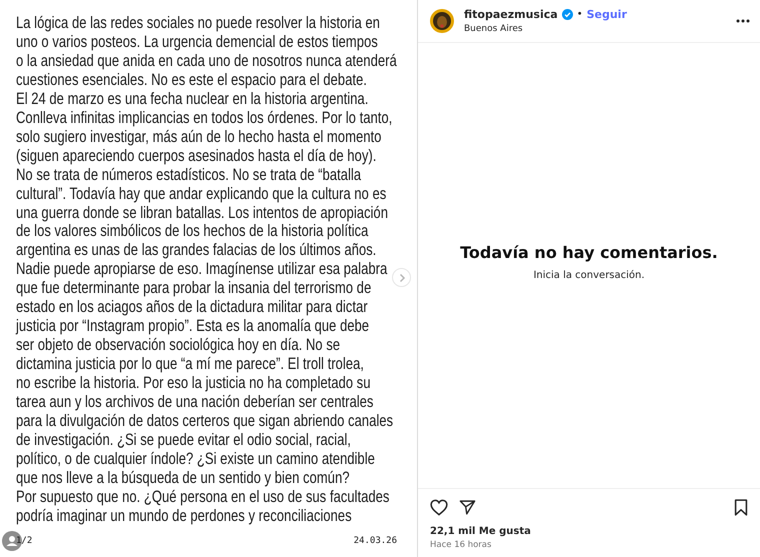  Describe the element at coordinates (606, 14) in the screenshot. I see `follow-link: Seguir` at that location.